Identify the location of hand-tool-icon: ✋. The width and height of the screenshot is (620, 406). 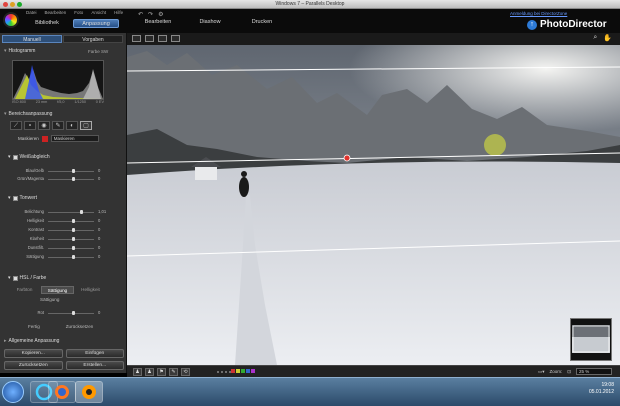
(607, 38).